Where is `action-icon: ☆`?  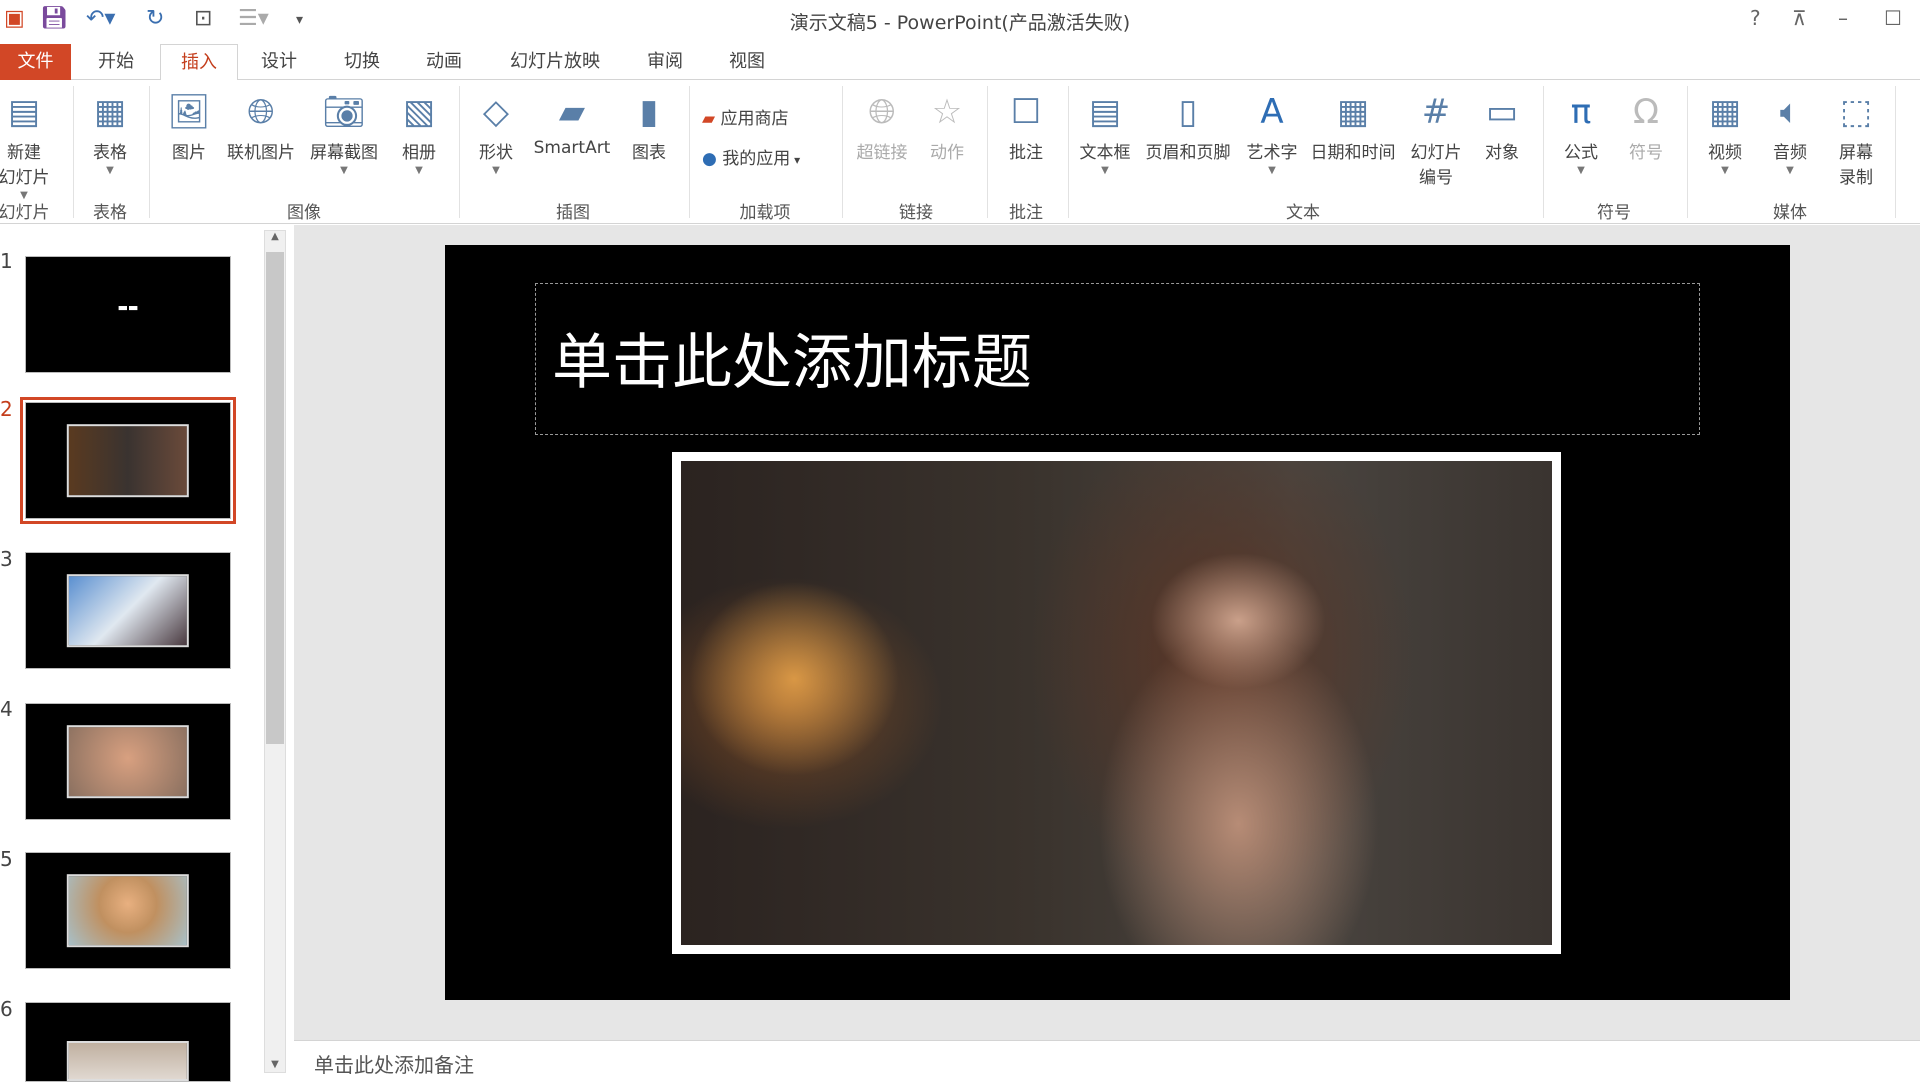
action-icon: ☆ is located at coordinates (947, 112).